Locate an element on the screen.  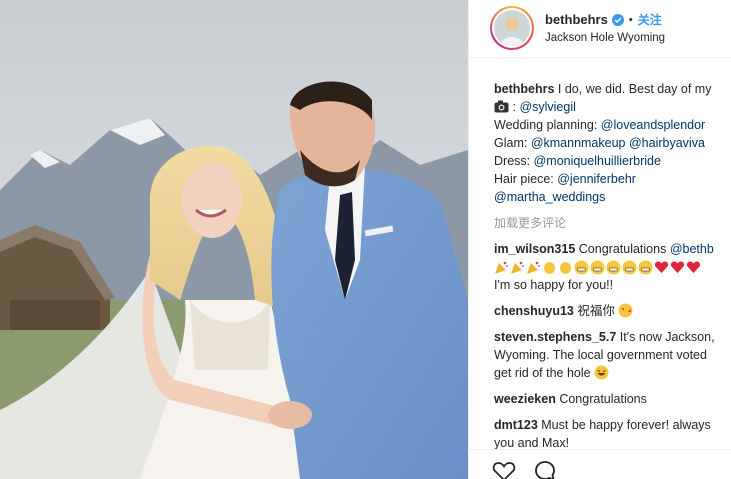
comment: steven.stephens_5.7 It's now Jackson, is located at coordinates (612, 337).